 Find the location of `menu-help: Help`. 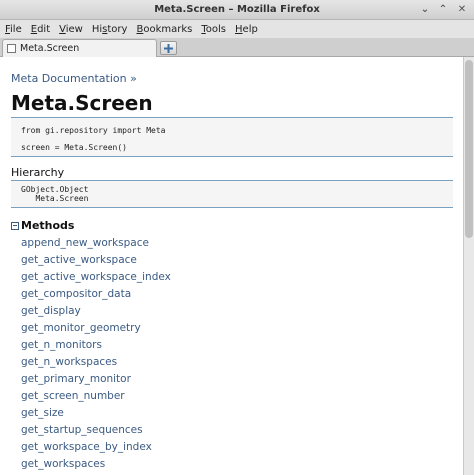

menu-help: Help is located at coordinates (246, 29).